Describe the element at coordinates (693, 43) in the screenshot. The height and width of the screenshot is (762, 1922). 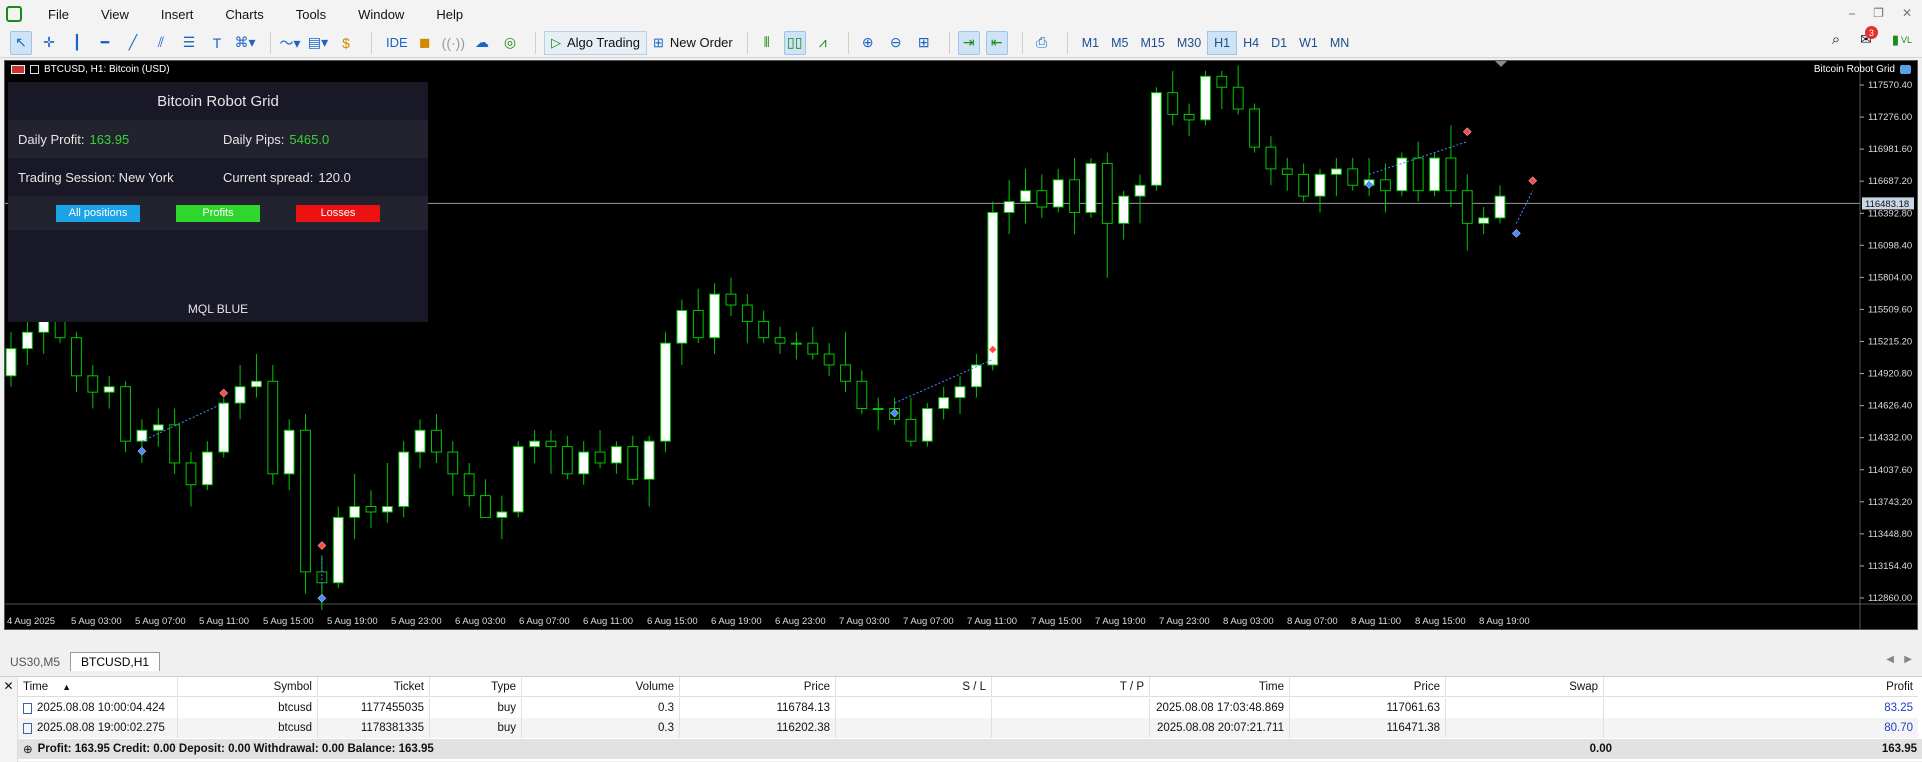
I see `new-order-button: ⊞ New Order` at that location.